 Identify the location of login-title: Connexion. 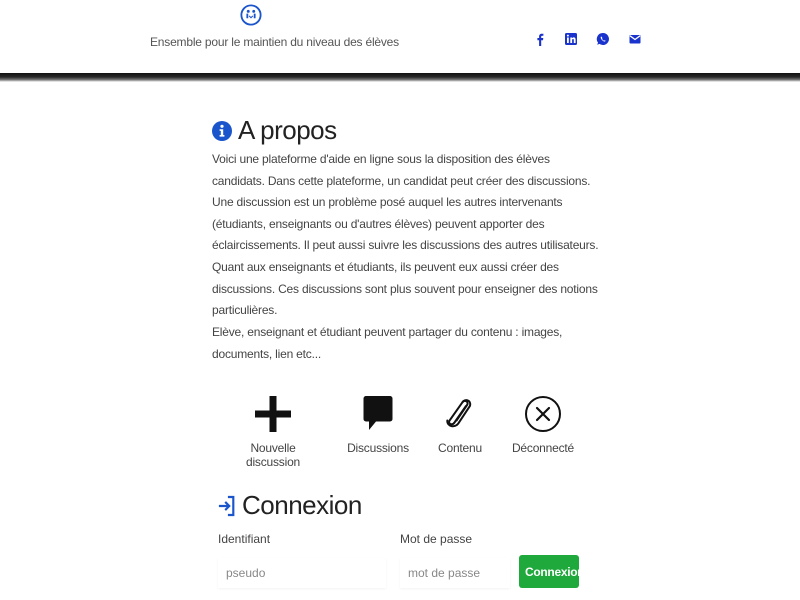
(302, 505).